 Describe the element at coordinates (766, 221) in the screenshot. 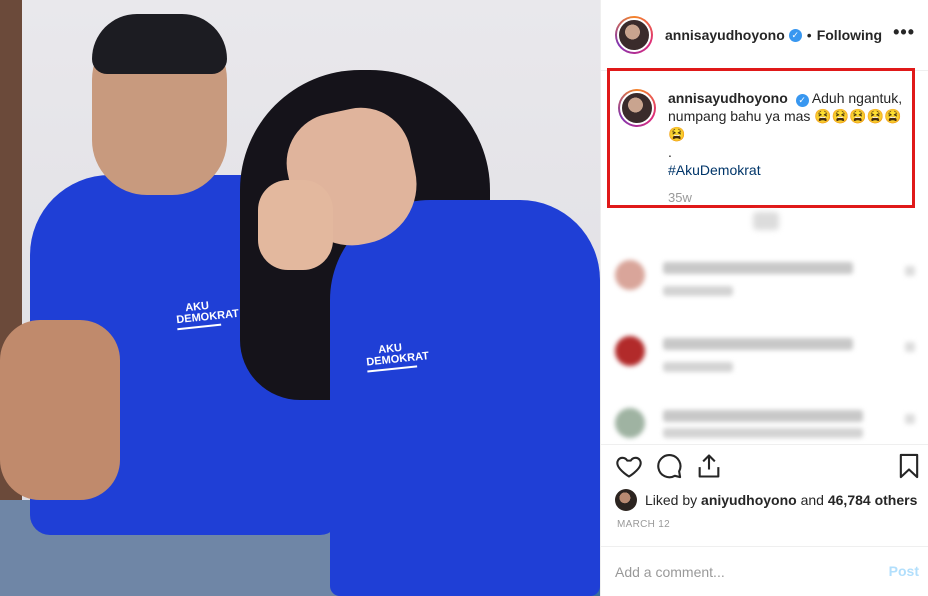

I see `load-more-comments` at that location.